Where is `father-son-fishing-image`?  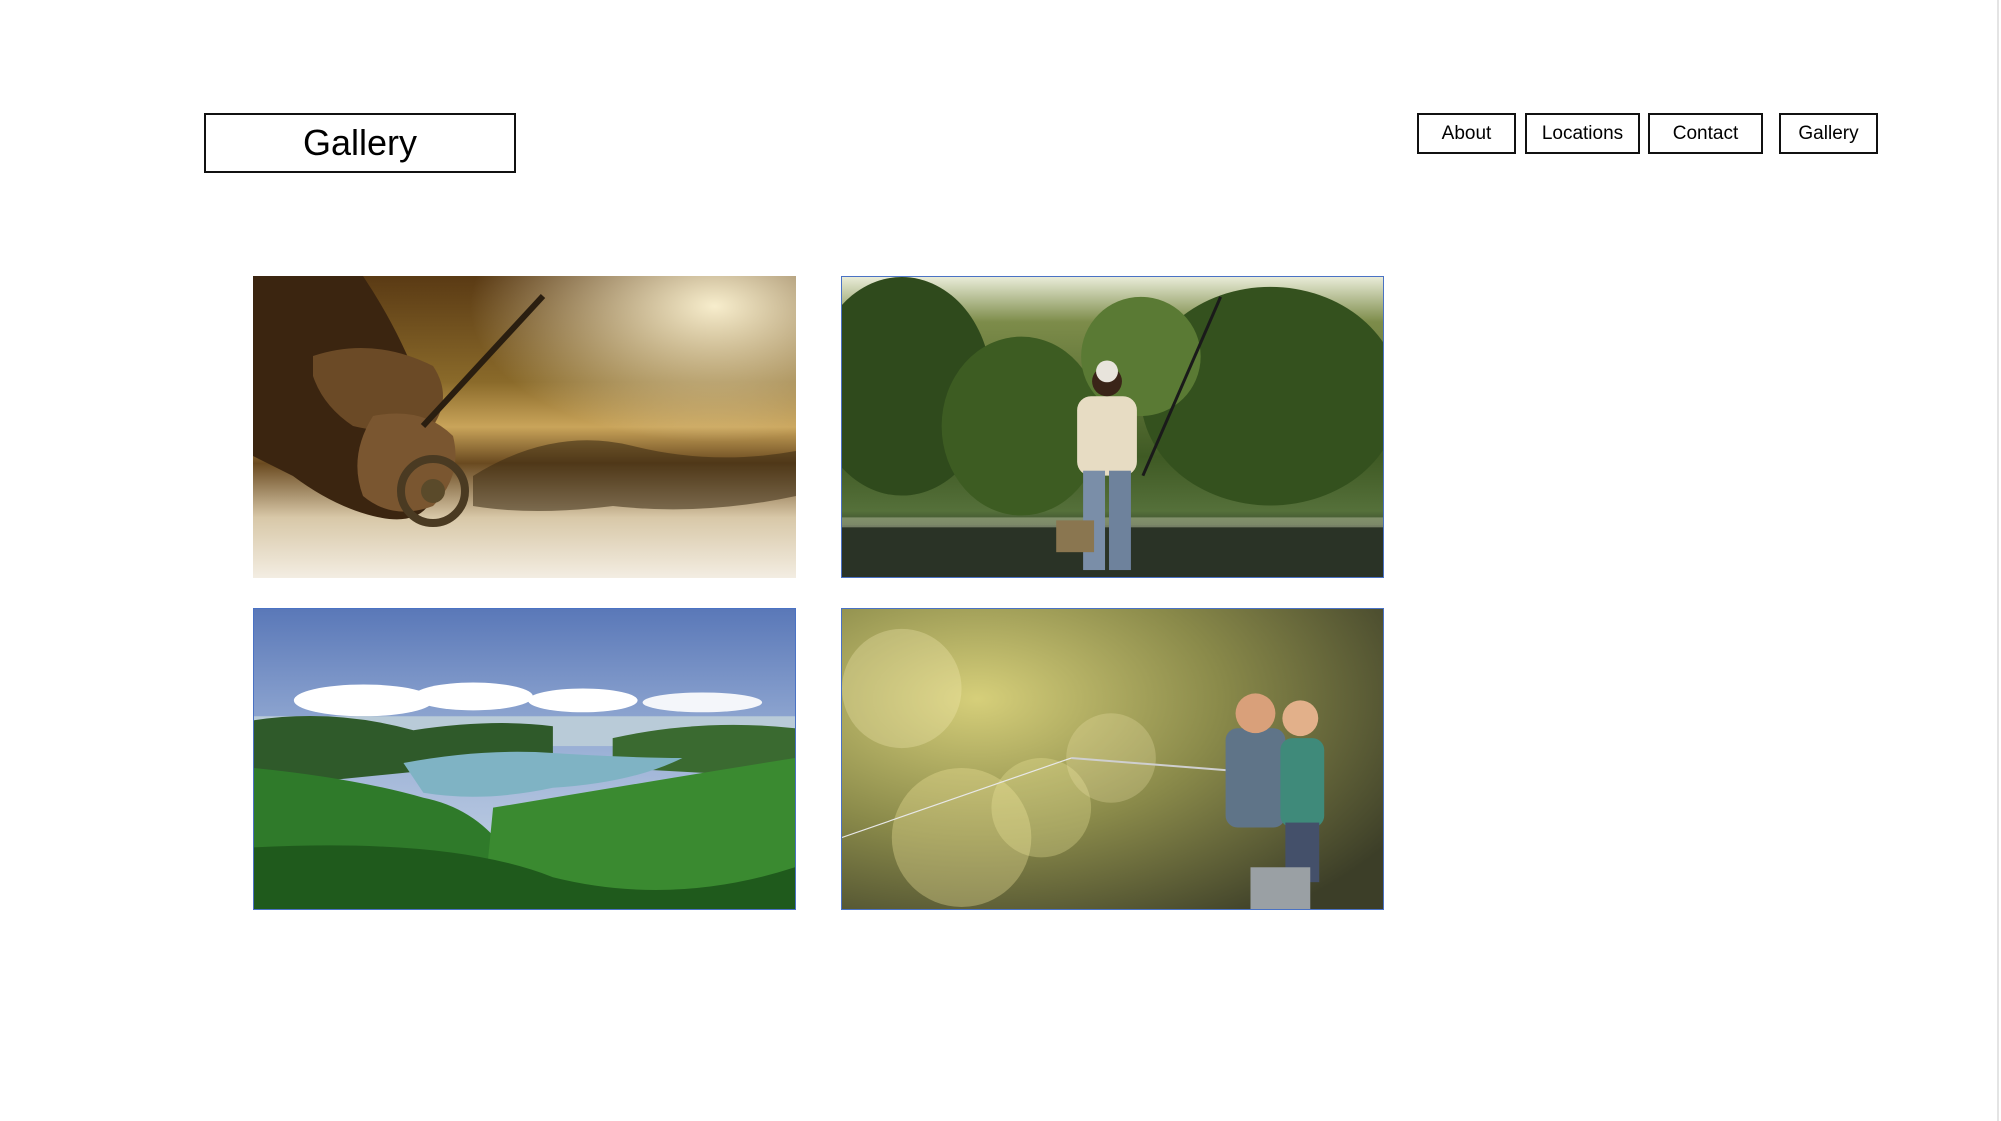
father-son-fishing-image is located at coordinates (1112, 759).